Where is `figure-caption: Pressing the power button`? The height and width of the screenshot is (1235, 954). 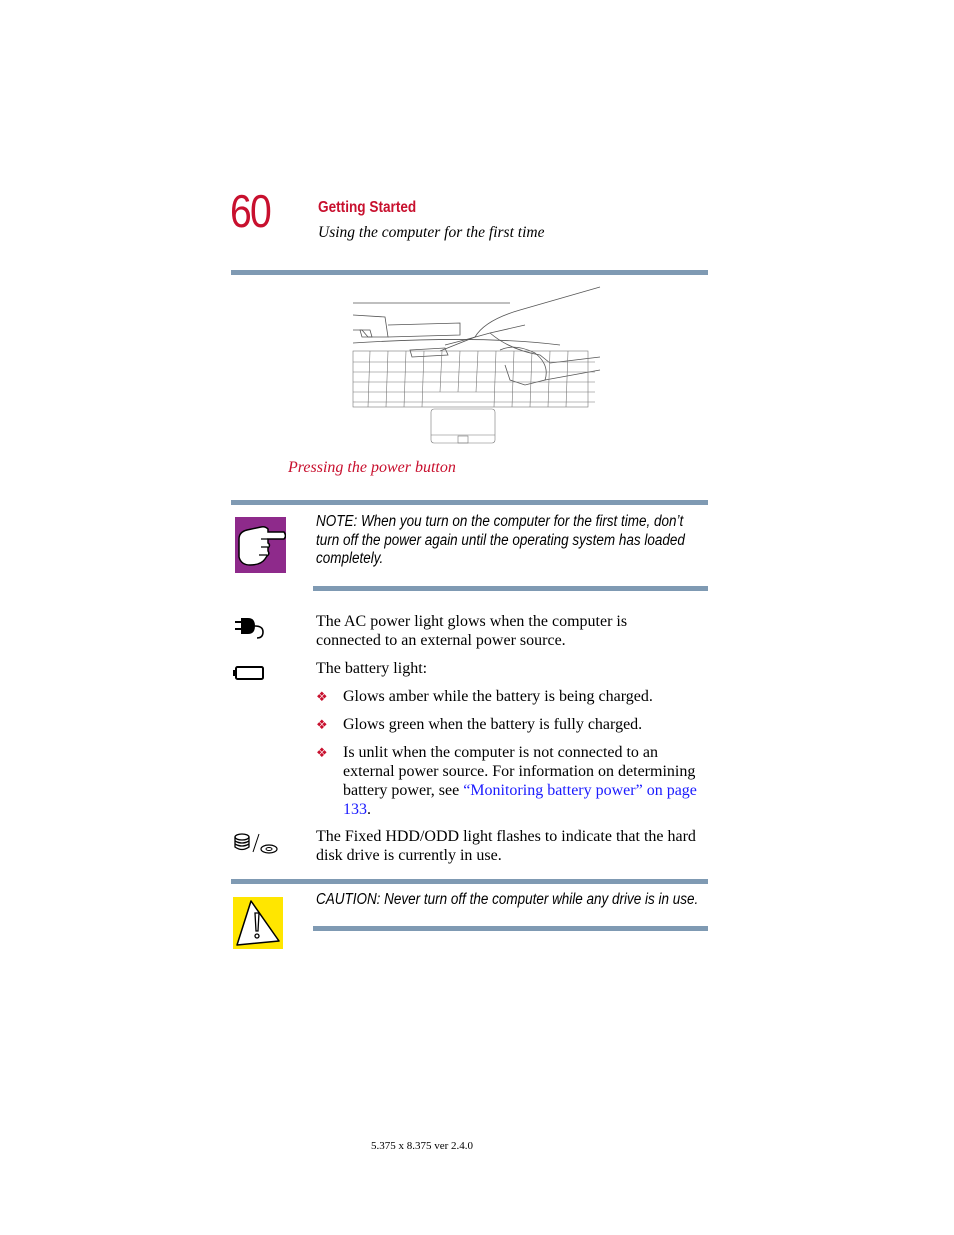
figure-caption: Pressing the power button is located at coordinates (372, 467).